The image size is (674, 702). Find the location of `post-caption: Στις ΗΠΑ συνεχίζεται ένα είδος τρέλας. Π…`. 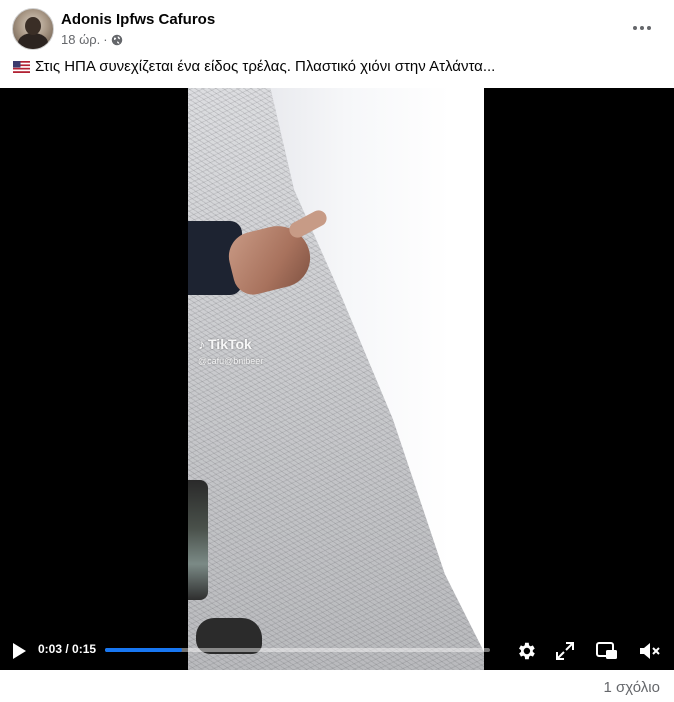

post-caption: Στις ΗΠΑ συνεχίζεται ένα είδος τρέλας. Π… is located at coordinates (338, 66).